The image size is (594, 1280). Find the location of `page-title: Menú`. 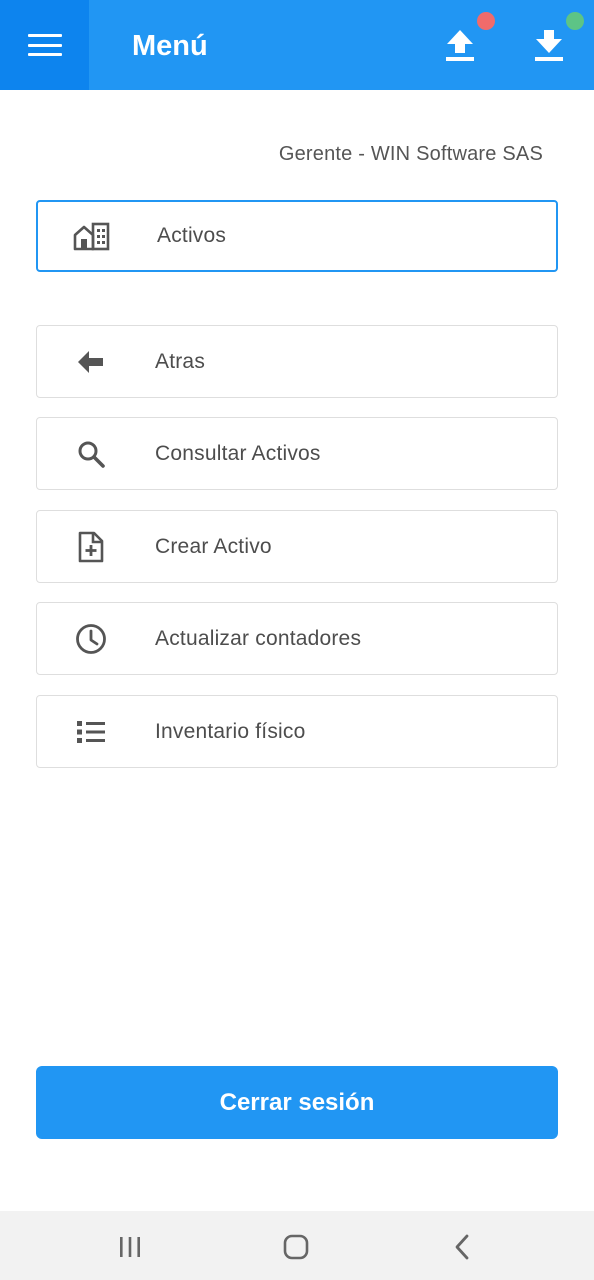

page-title: Menú is located at coordinates (170, 46).